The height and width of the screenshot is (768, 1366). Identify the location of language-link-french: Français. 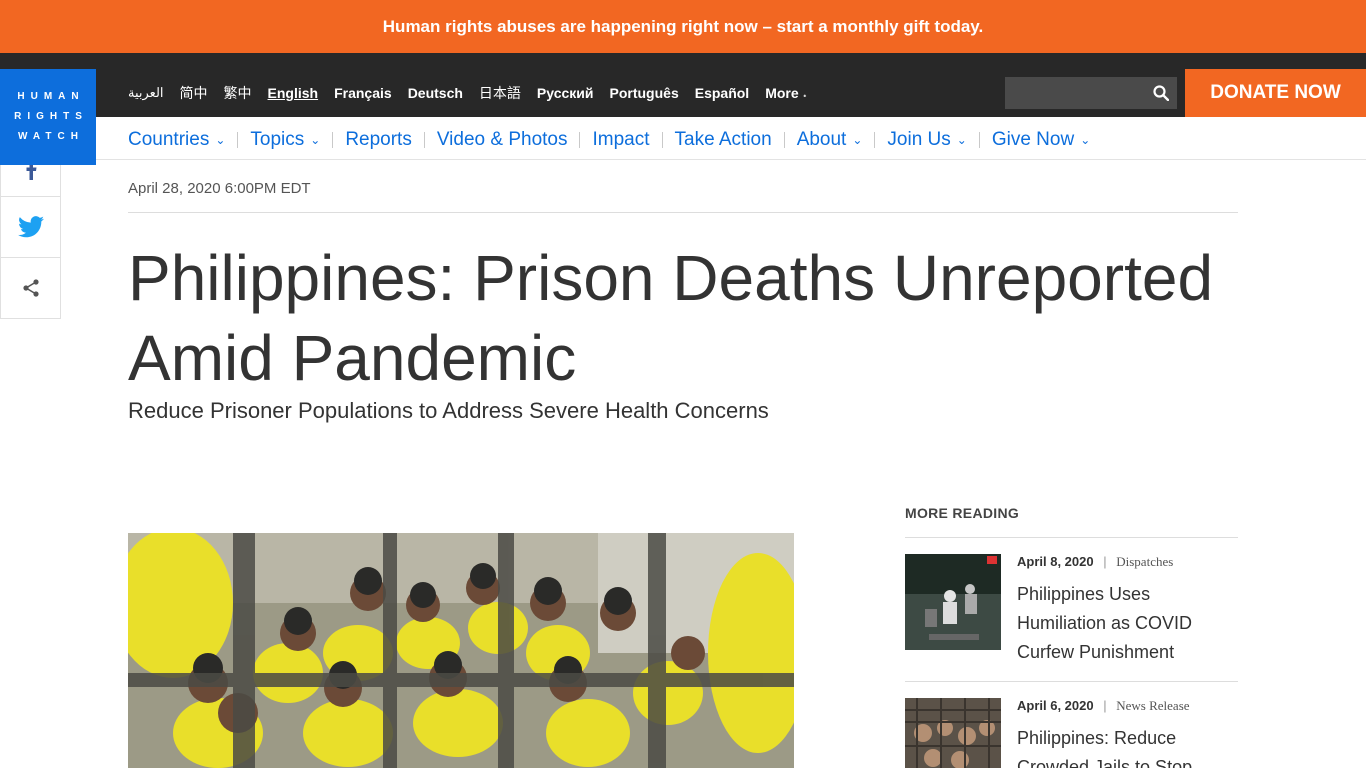
(363, 93).